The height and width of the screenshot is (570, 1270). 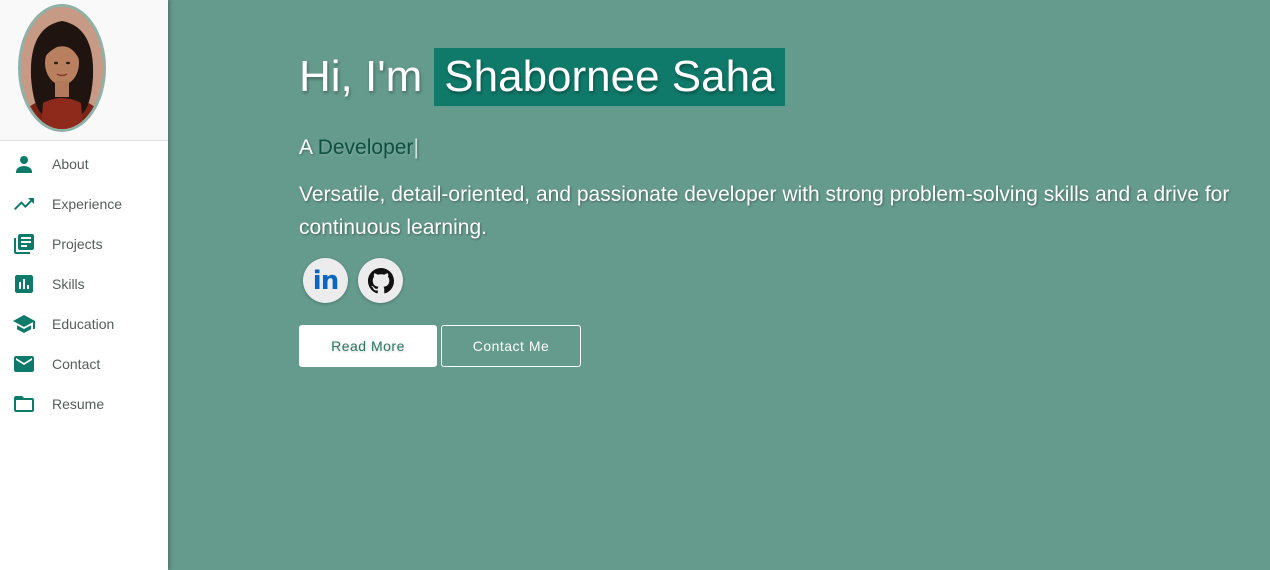 I want to click on read-more-button: Read More, so click(x=368, y=346).